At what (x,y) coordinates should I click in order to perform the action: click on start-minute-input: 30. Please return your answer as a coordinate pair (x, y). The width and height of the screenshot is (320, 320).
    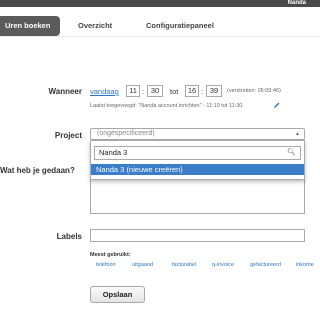
    Looking at the image, I should click on (155, 91).